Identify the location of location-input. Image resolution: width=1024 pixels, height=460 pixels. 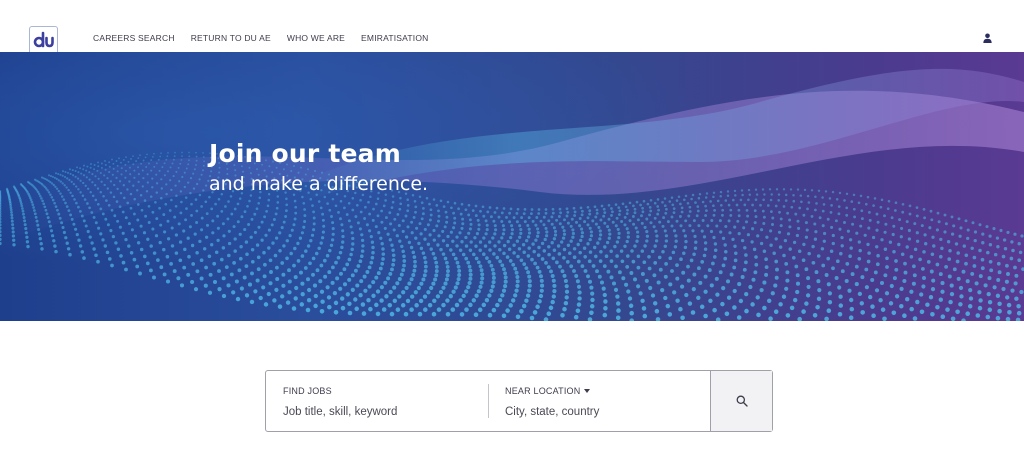
(600, 412).